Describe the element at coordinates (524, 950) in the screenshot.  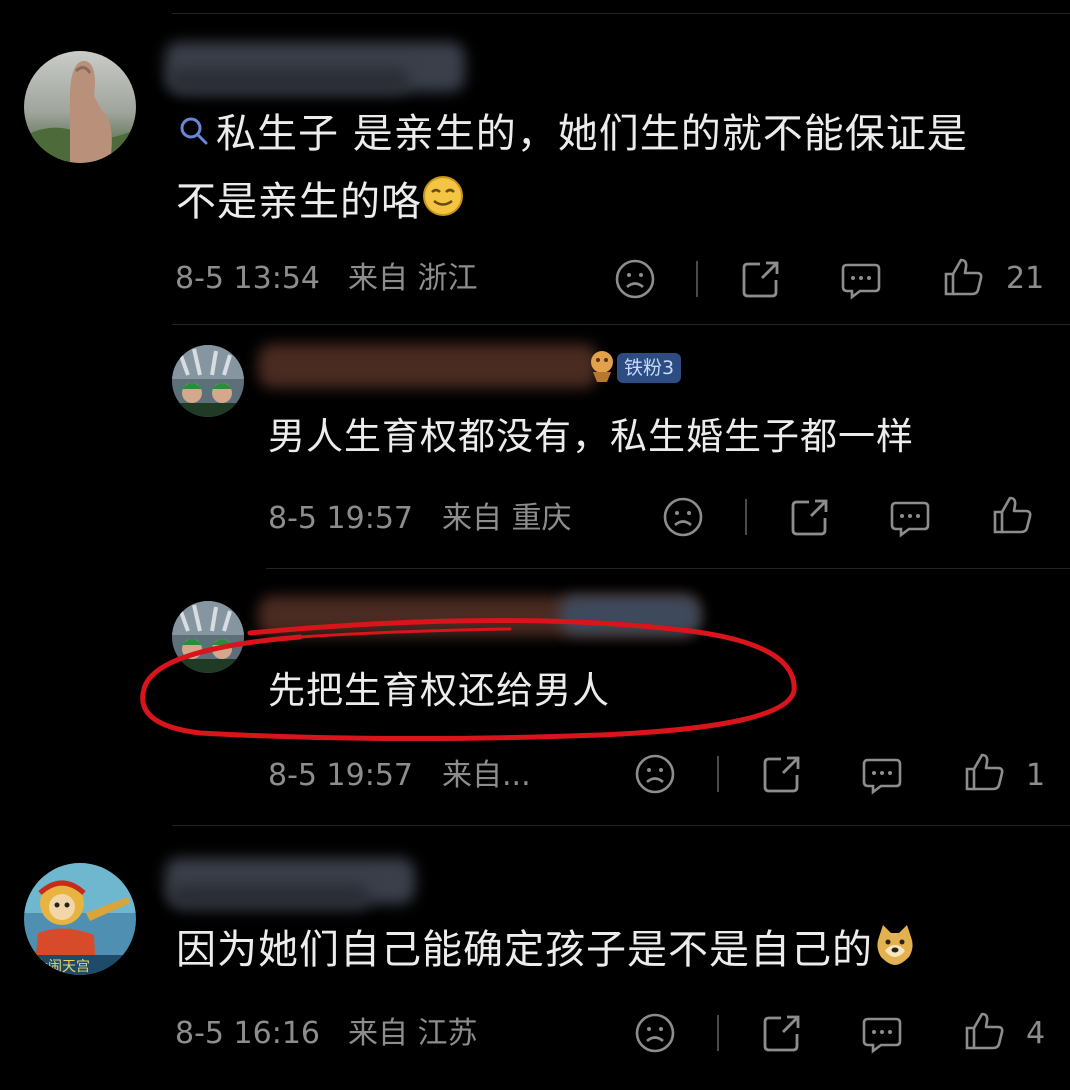
I see `comment-text-body: 因为她们自己能确定孩子是不是自己的` at that location.